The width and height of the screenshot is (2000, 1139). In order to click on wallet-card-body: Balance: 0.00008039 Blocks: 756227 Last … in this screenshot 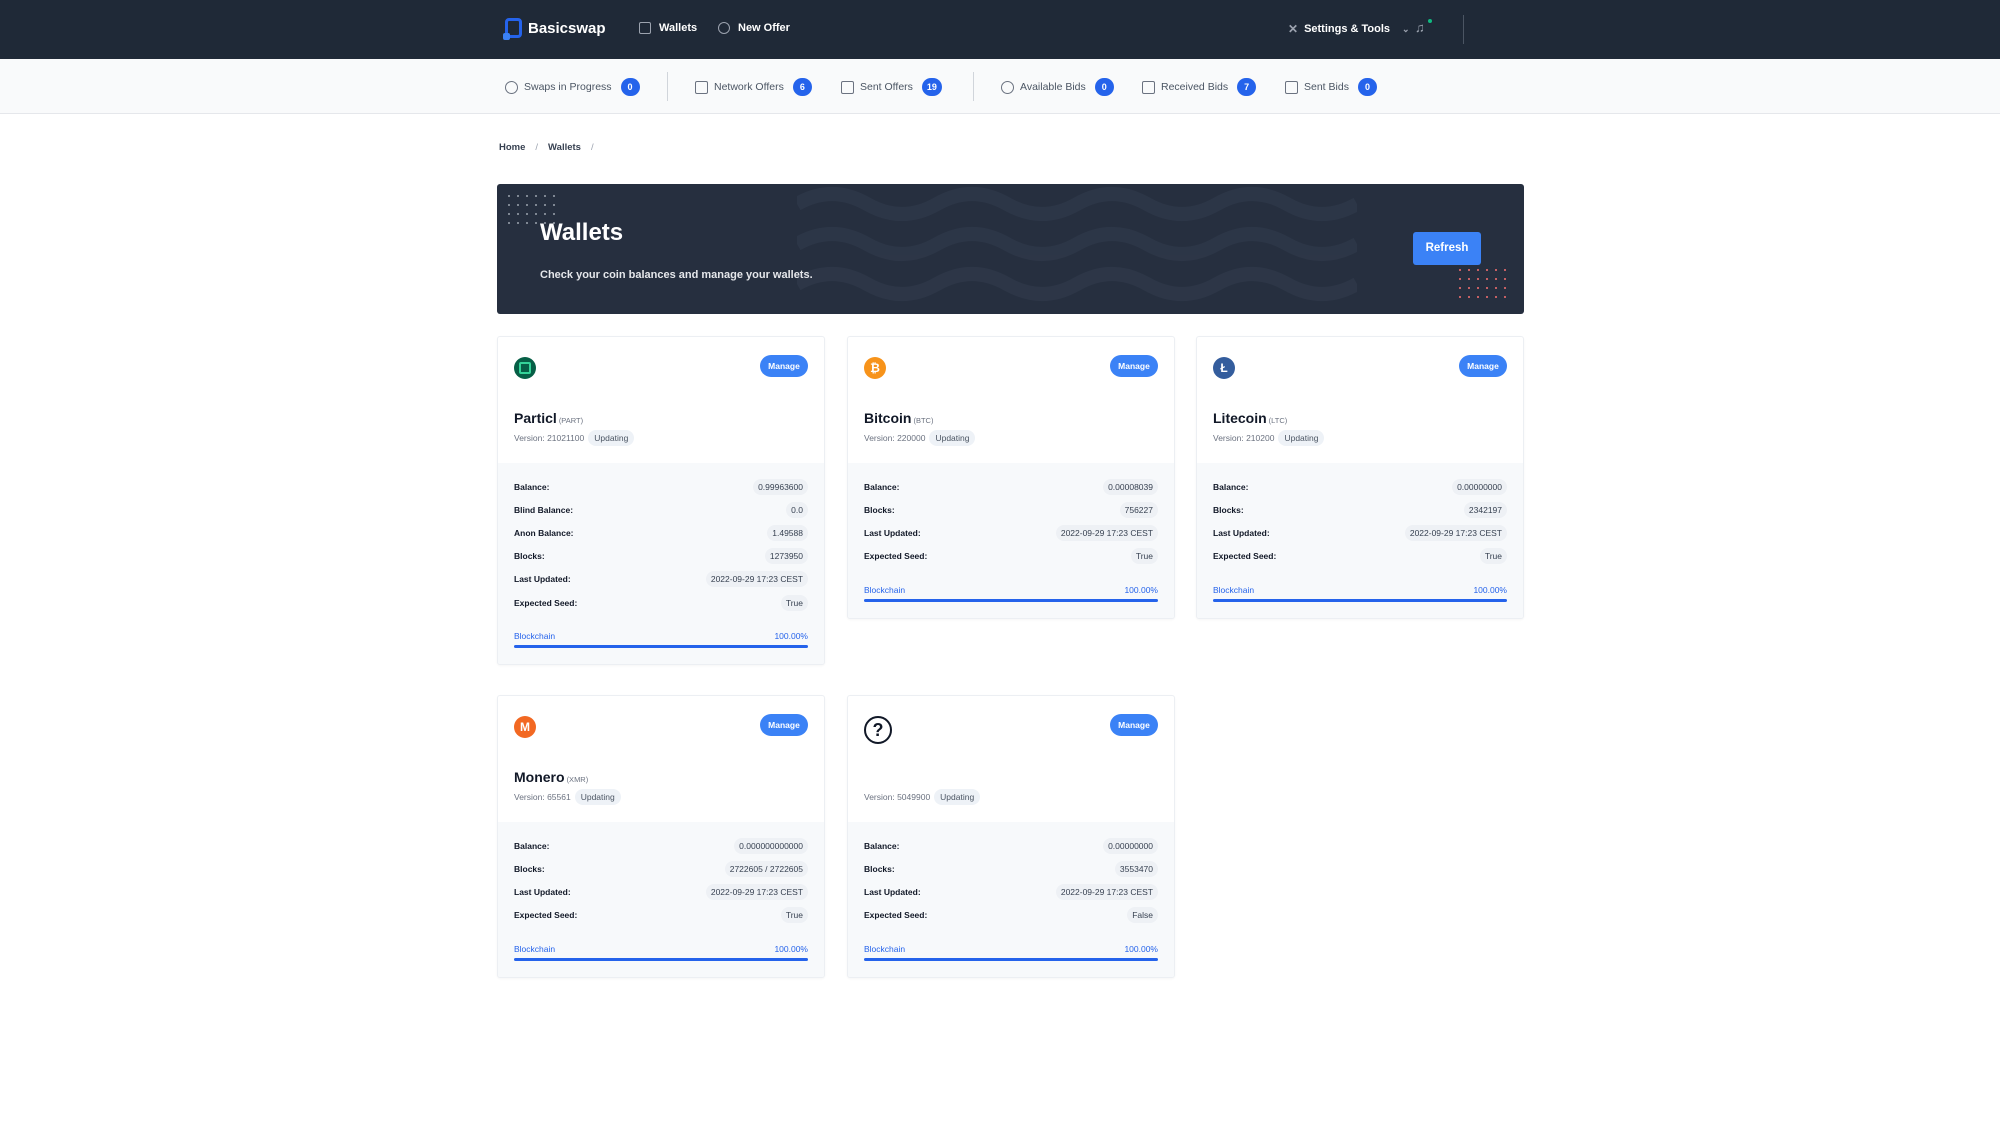, I will do `click(1011, 540)`.